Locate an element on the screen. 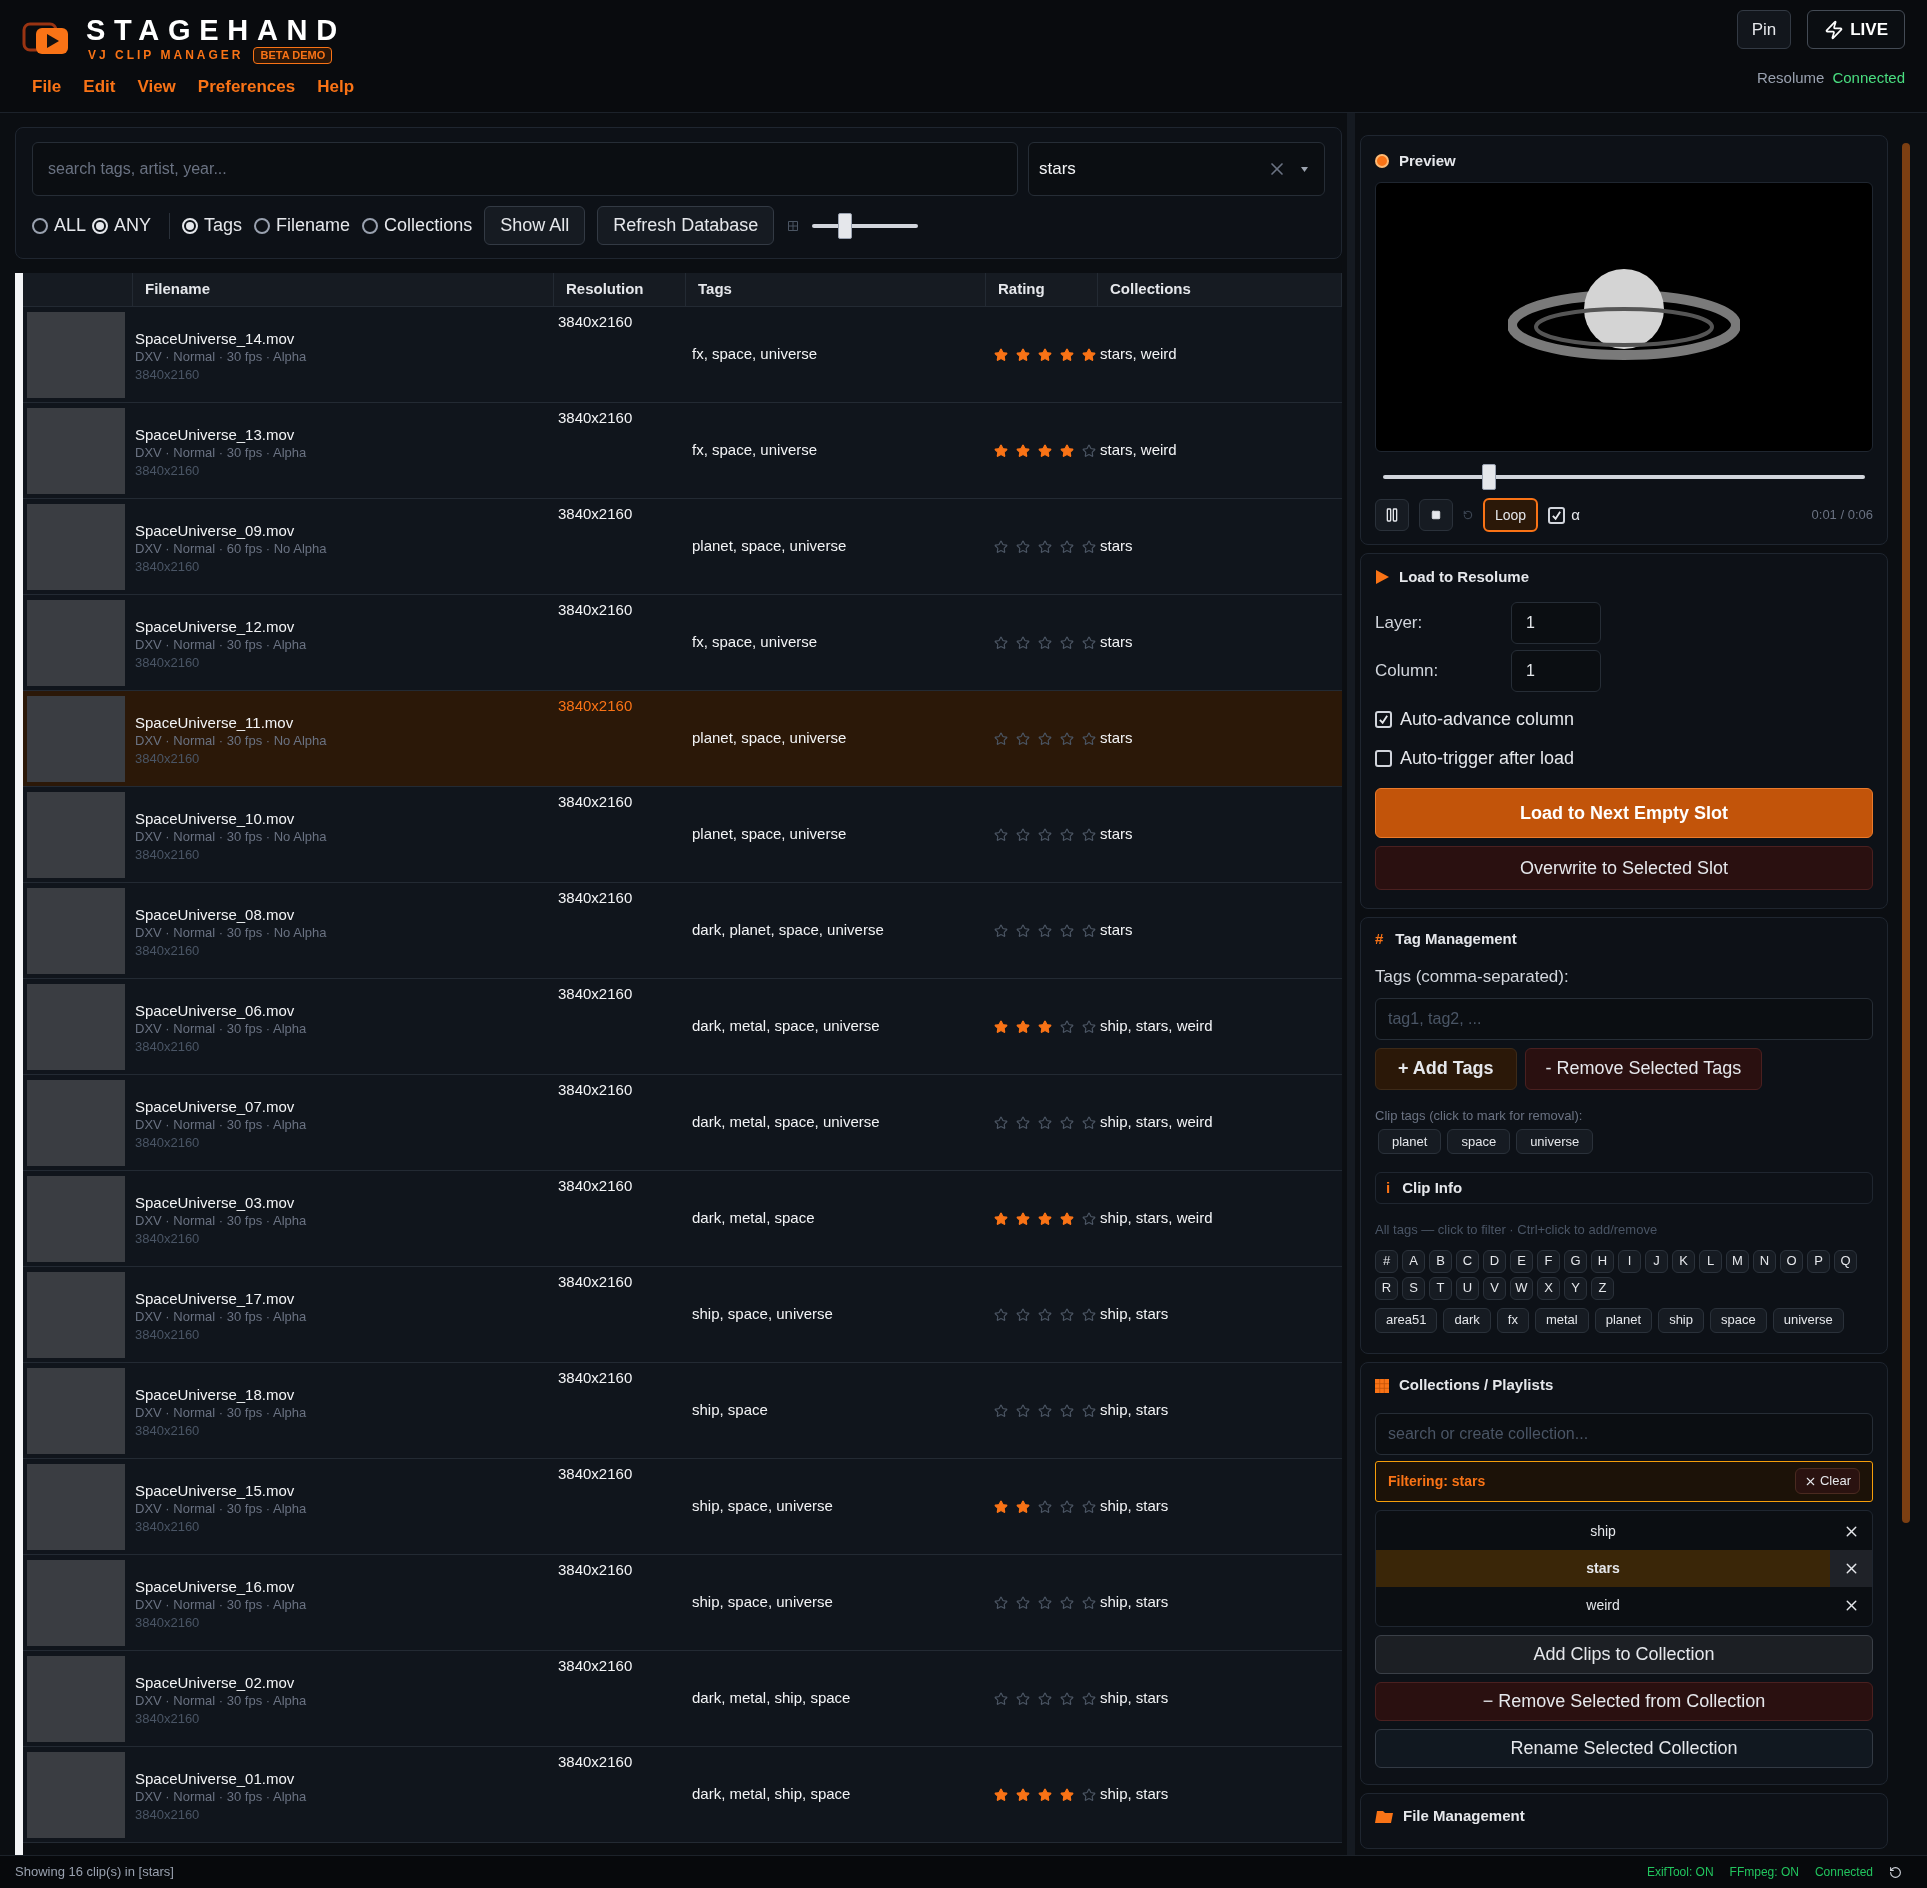 The image size is (1927, 1888). letter-chip: L is located at coordinates (1710, 1261).